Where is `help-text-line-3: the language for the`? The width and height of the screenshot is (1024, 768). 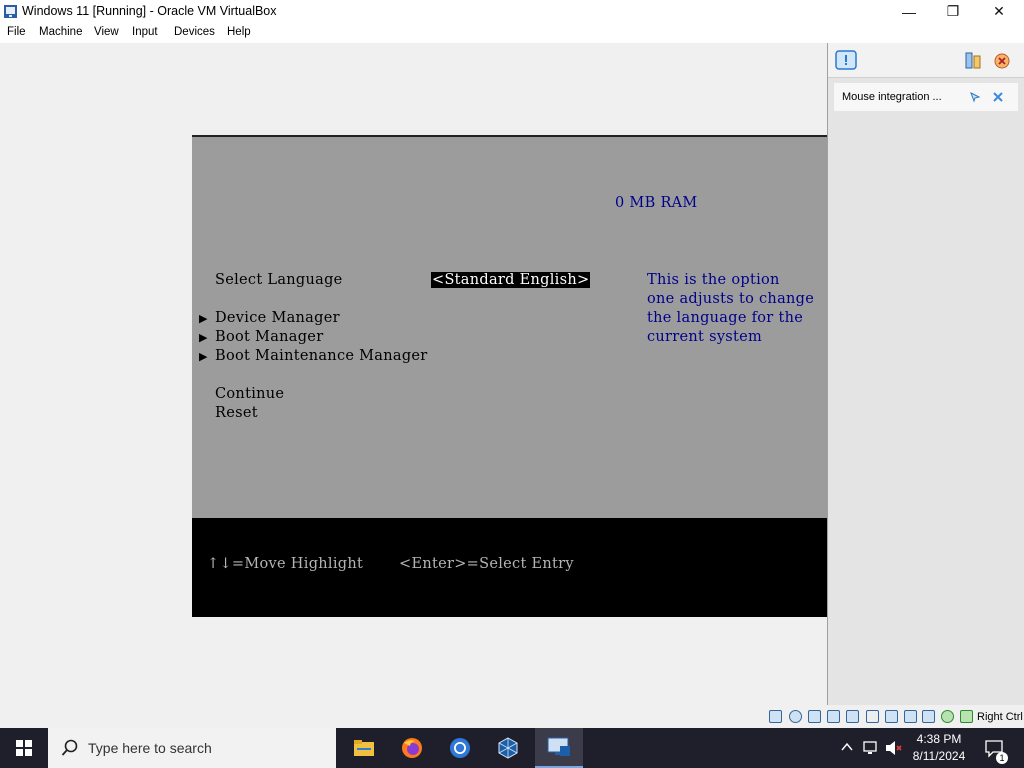
help-text-line-3: the language for the is located at coordinates (725, 318).